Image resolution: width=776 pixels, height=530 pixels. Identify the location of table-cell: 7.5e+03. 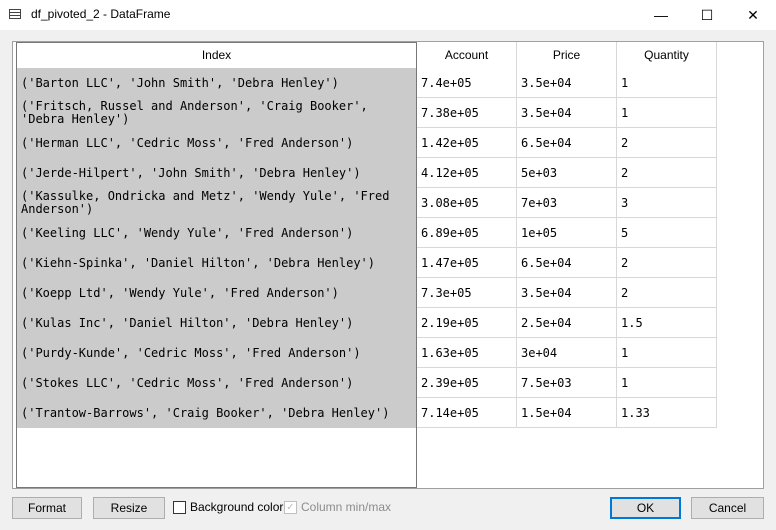
(567, 383).